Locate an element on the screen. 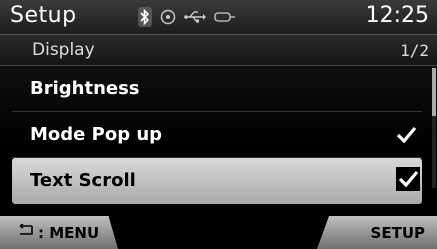  clock: 12:25 is located at coordinates (397, 15).